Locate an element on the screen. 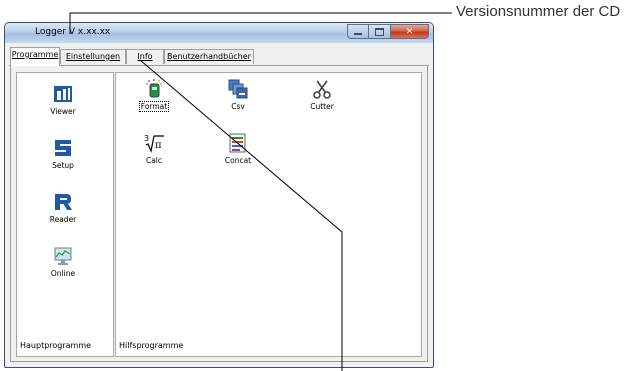 This screenshot has height=371, width=632. calc-label: Calc is located at coordinates (154, 160).